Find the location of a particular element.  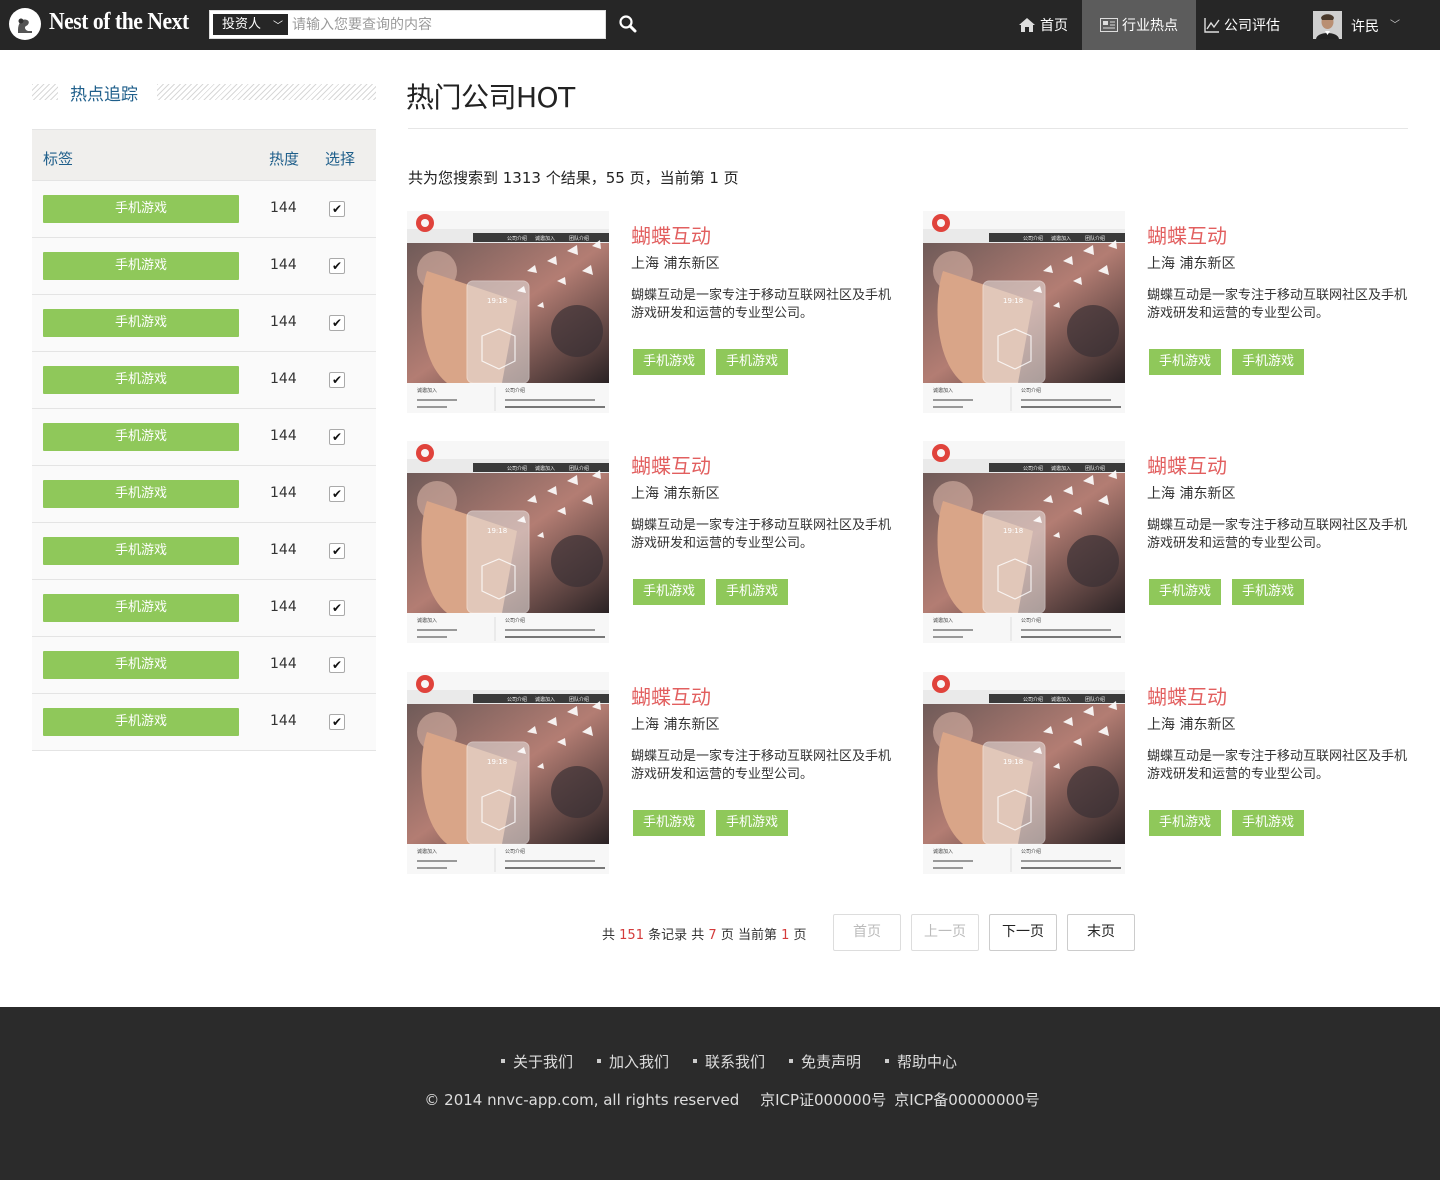

search-type-dropdown: 投资人 ﹀ is located at coordinates (250, 24).